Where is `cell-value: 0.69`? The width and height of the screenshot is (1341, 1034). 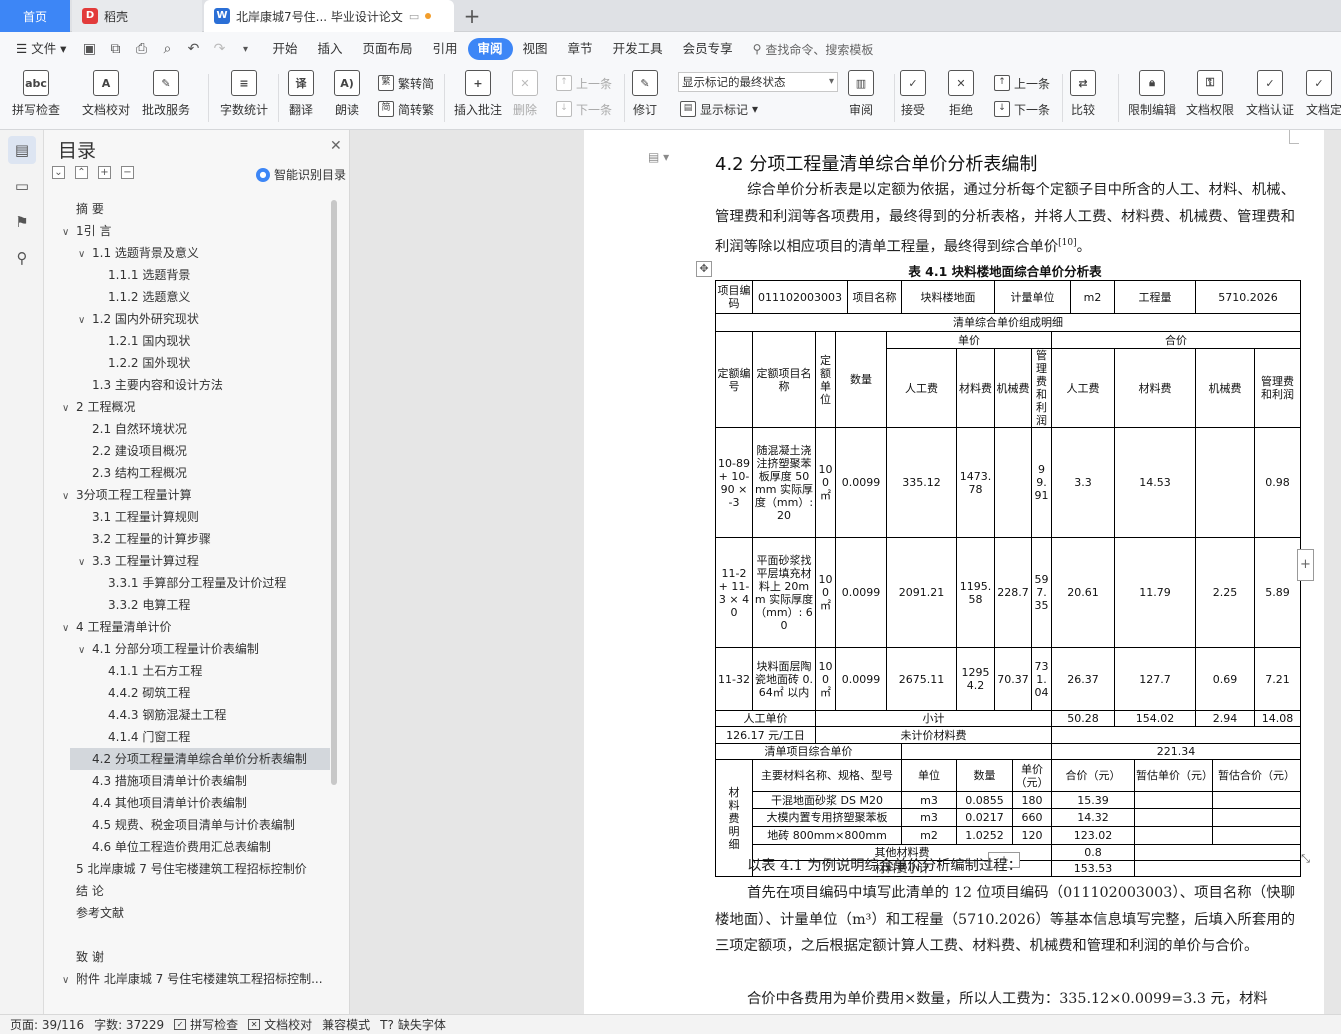 cell-value: 0.69 is located at coordinates (1225, 679).